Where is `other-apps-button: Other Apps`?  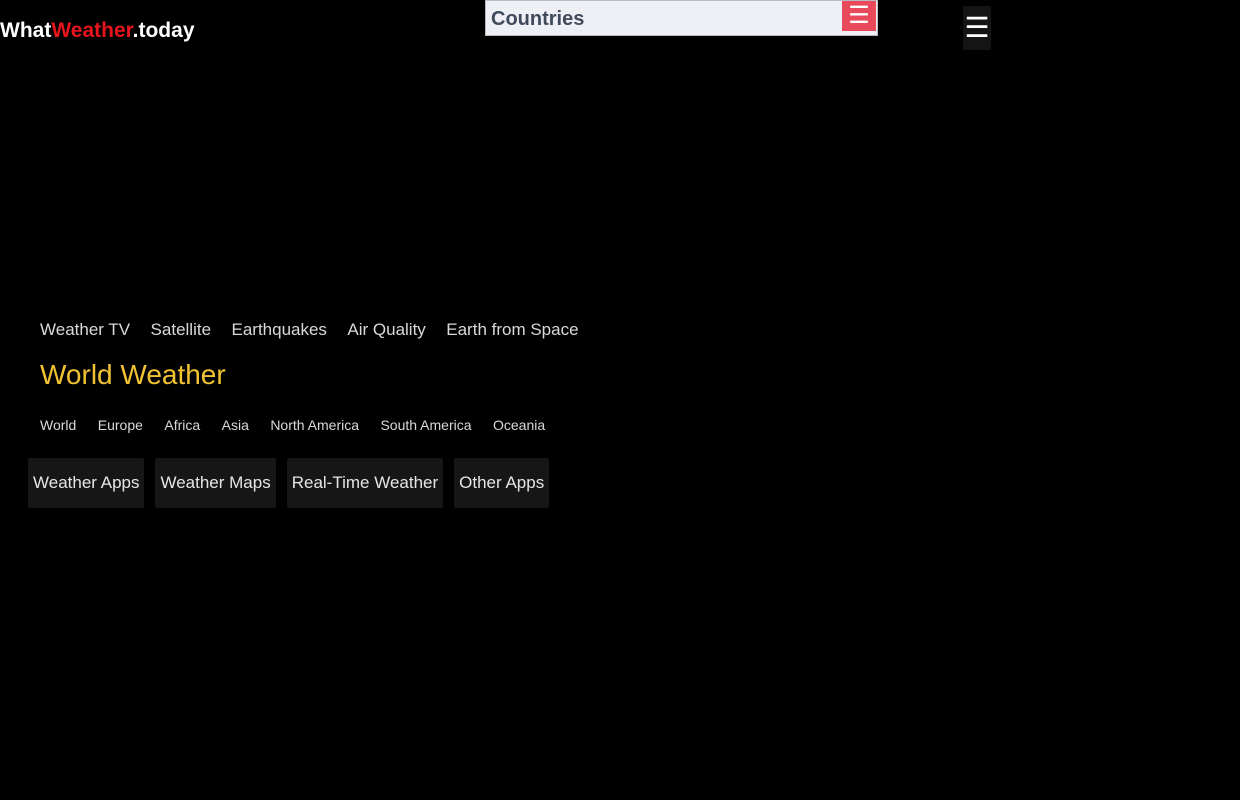 other-apps-button: Other Apps is located at coordinates (502, 483).